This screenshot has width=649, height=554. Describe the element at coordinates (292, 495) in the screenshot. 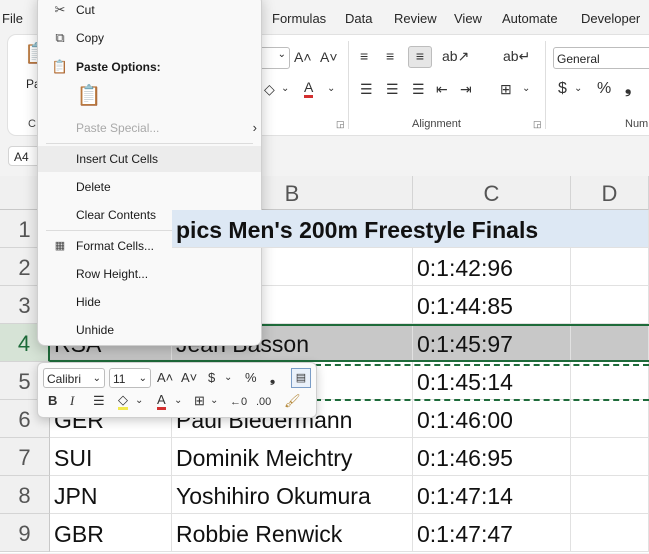

I see `cell-b8: Yoshihiro Okumura` at that location.